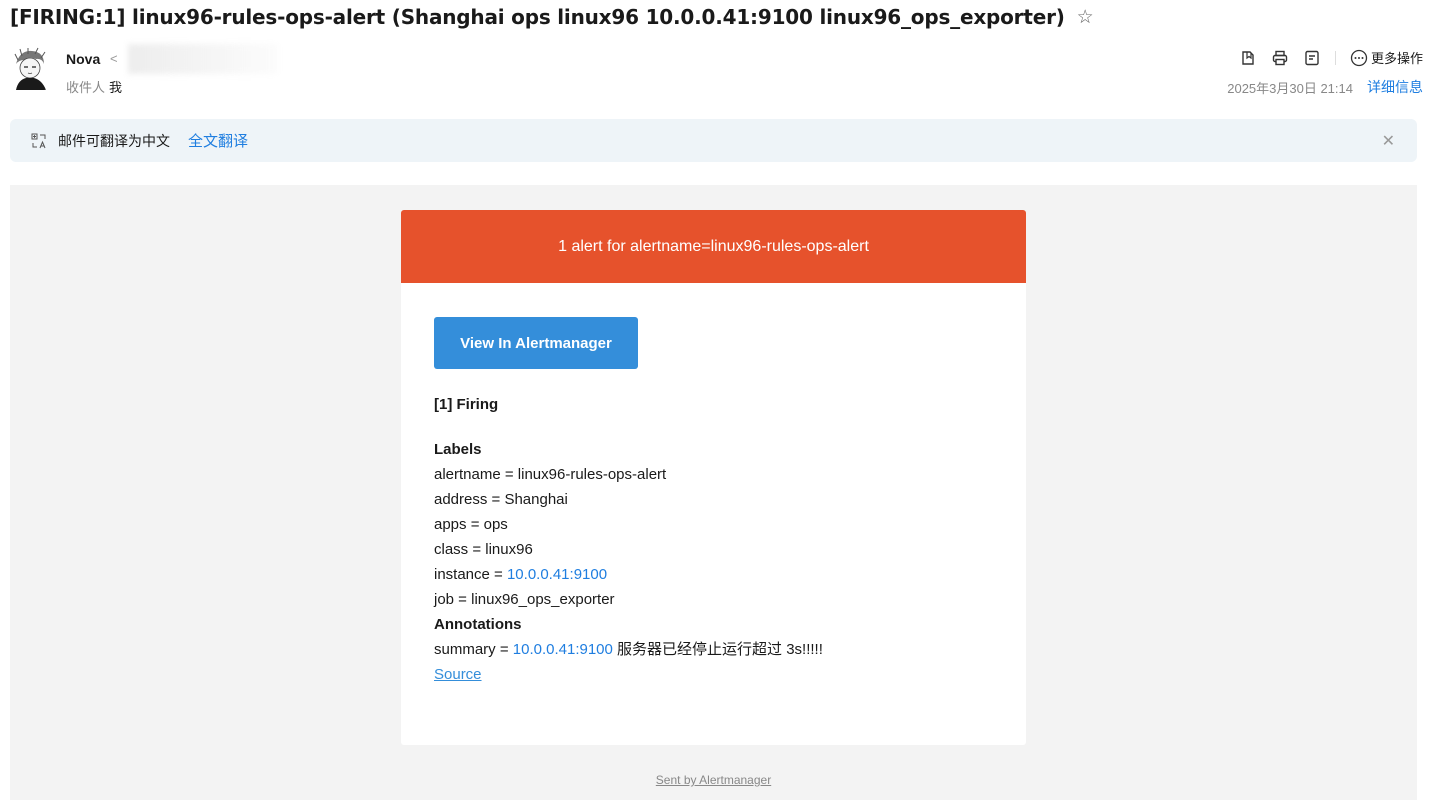  What do you see at coordinates (30, 68) in the screenshot?
I see `avatar` at bounding box center [30, 68].